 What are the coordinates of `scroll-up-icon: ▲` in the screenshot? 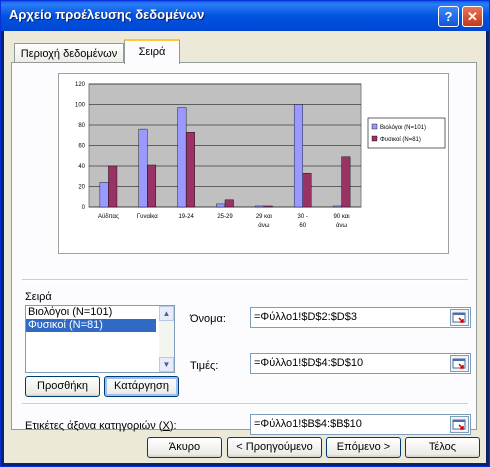 It's located at (166, 313).